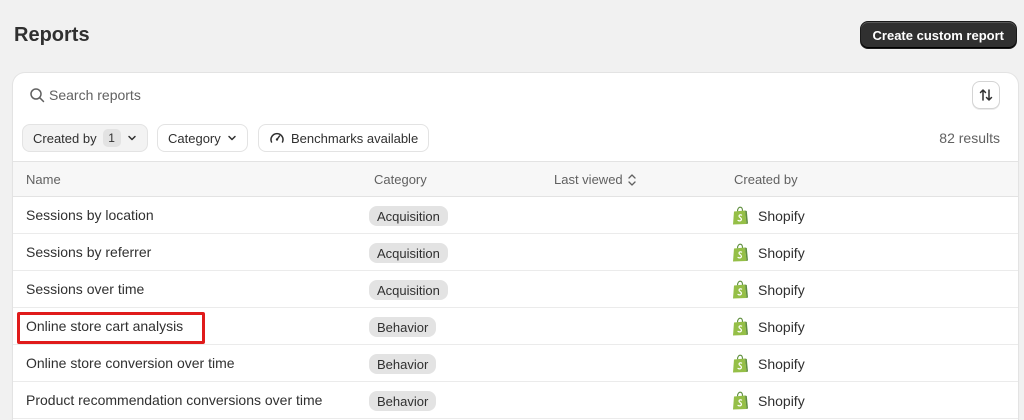  Describe the element at coordinates (111, 138) in the screenshot. I see `created-by-count-badge: 1` at that location.